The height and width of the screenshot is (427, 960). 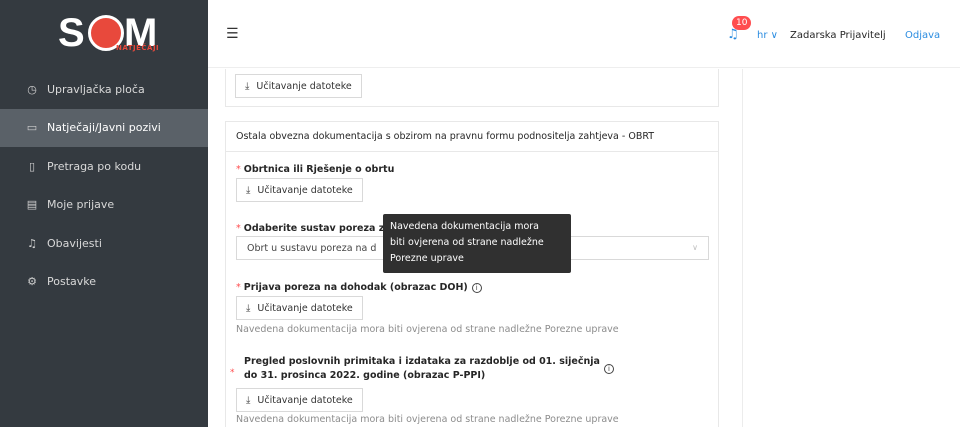 I want to click on sidebar-item-label: Pretraga po kodu, so click(x=94, y=166).